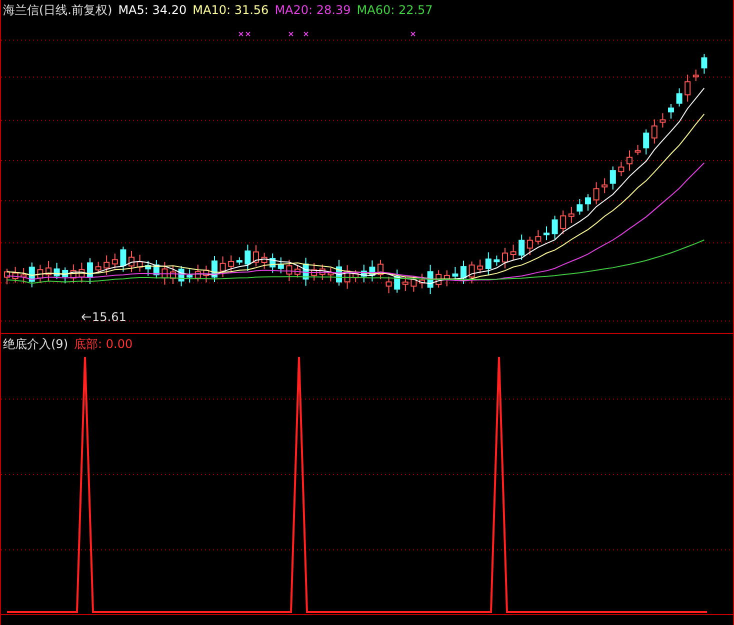 This screenshot has width=734, height=625. What do you see at coordinates (86, 317) in the screenshot?
I see `arrow-left-icon` at bounding box center [86, 317].